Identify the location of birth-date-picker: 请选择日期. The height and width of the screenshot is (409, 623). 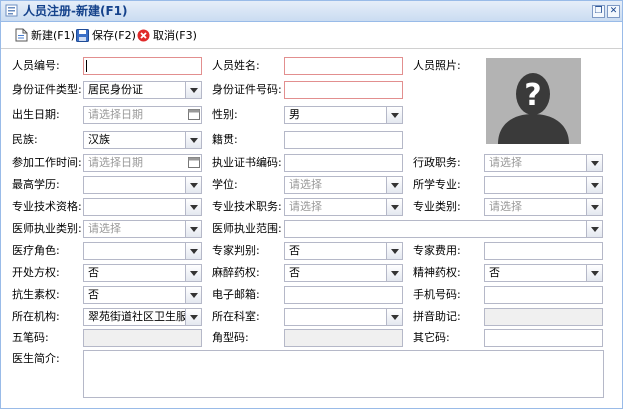
(142, 115).